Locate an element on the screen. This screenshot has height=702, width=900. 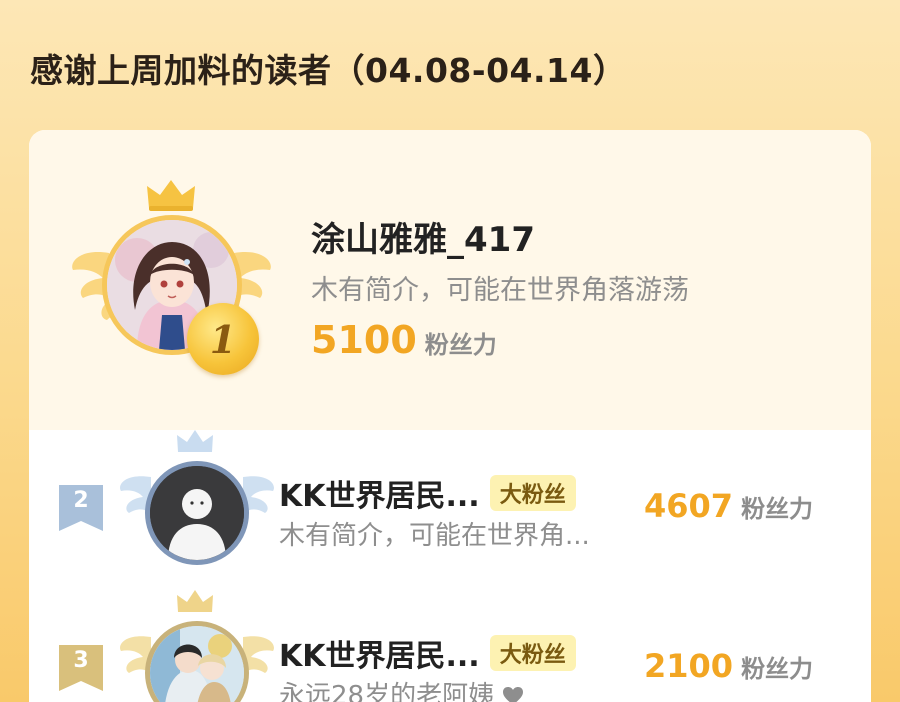
default-avatar-icon is located at coordinates (197, 513).